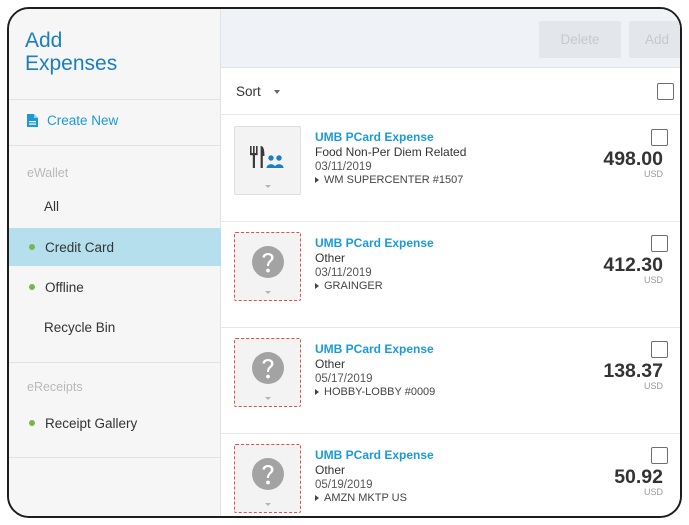 This screenshot has height=525, width=689. I want to click on expense-amount: 138.37, so click(633, 371).